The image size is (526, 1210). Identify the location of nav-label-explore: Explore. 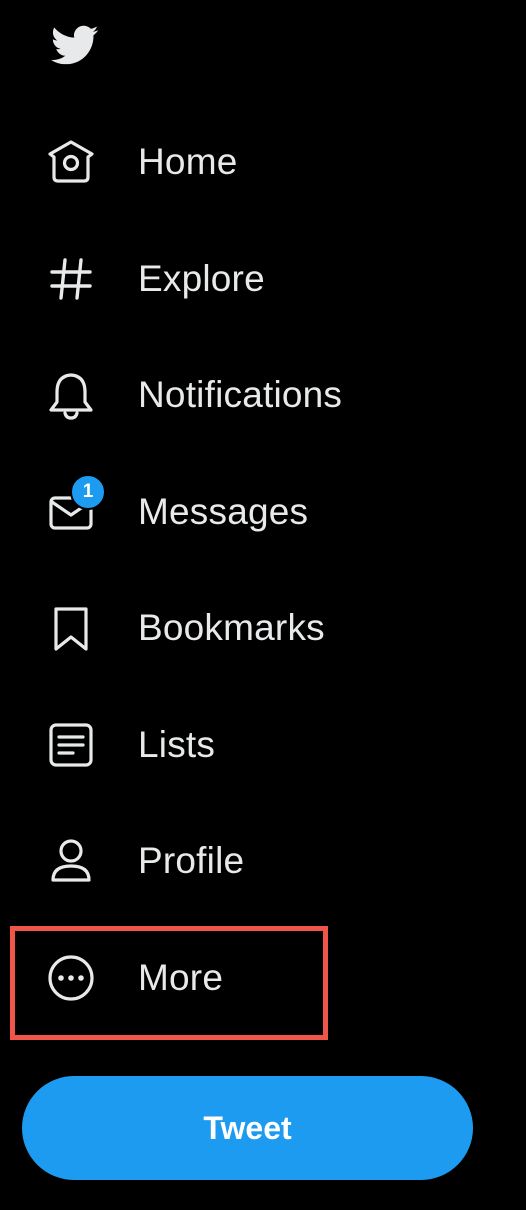
(201, 278).